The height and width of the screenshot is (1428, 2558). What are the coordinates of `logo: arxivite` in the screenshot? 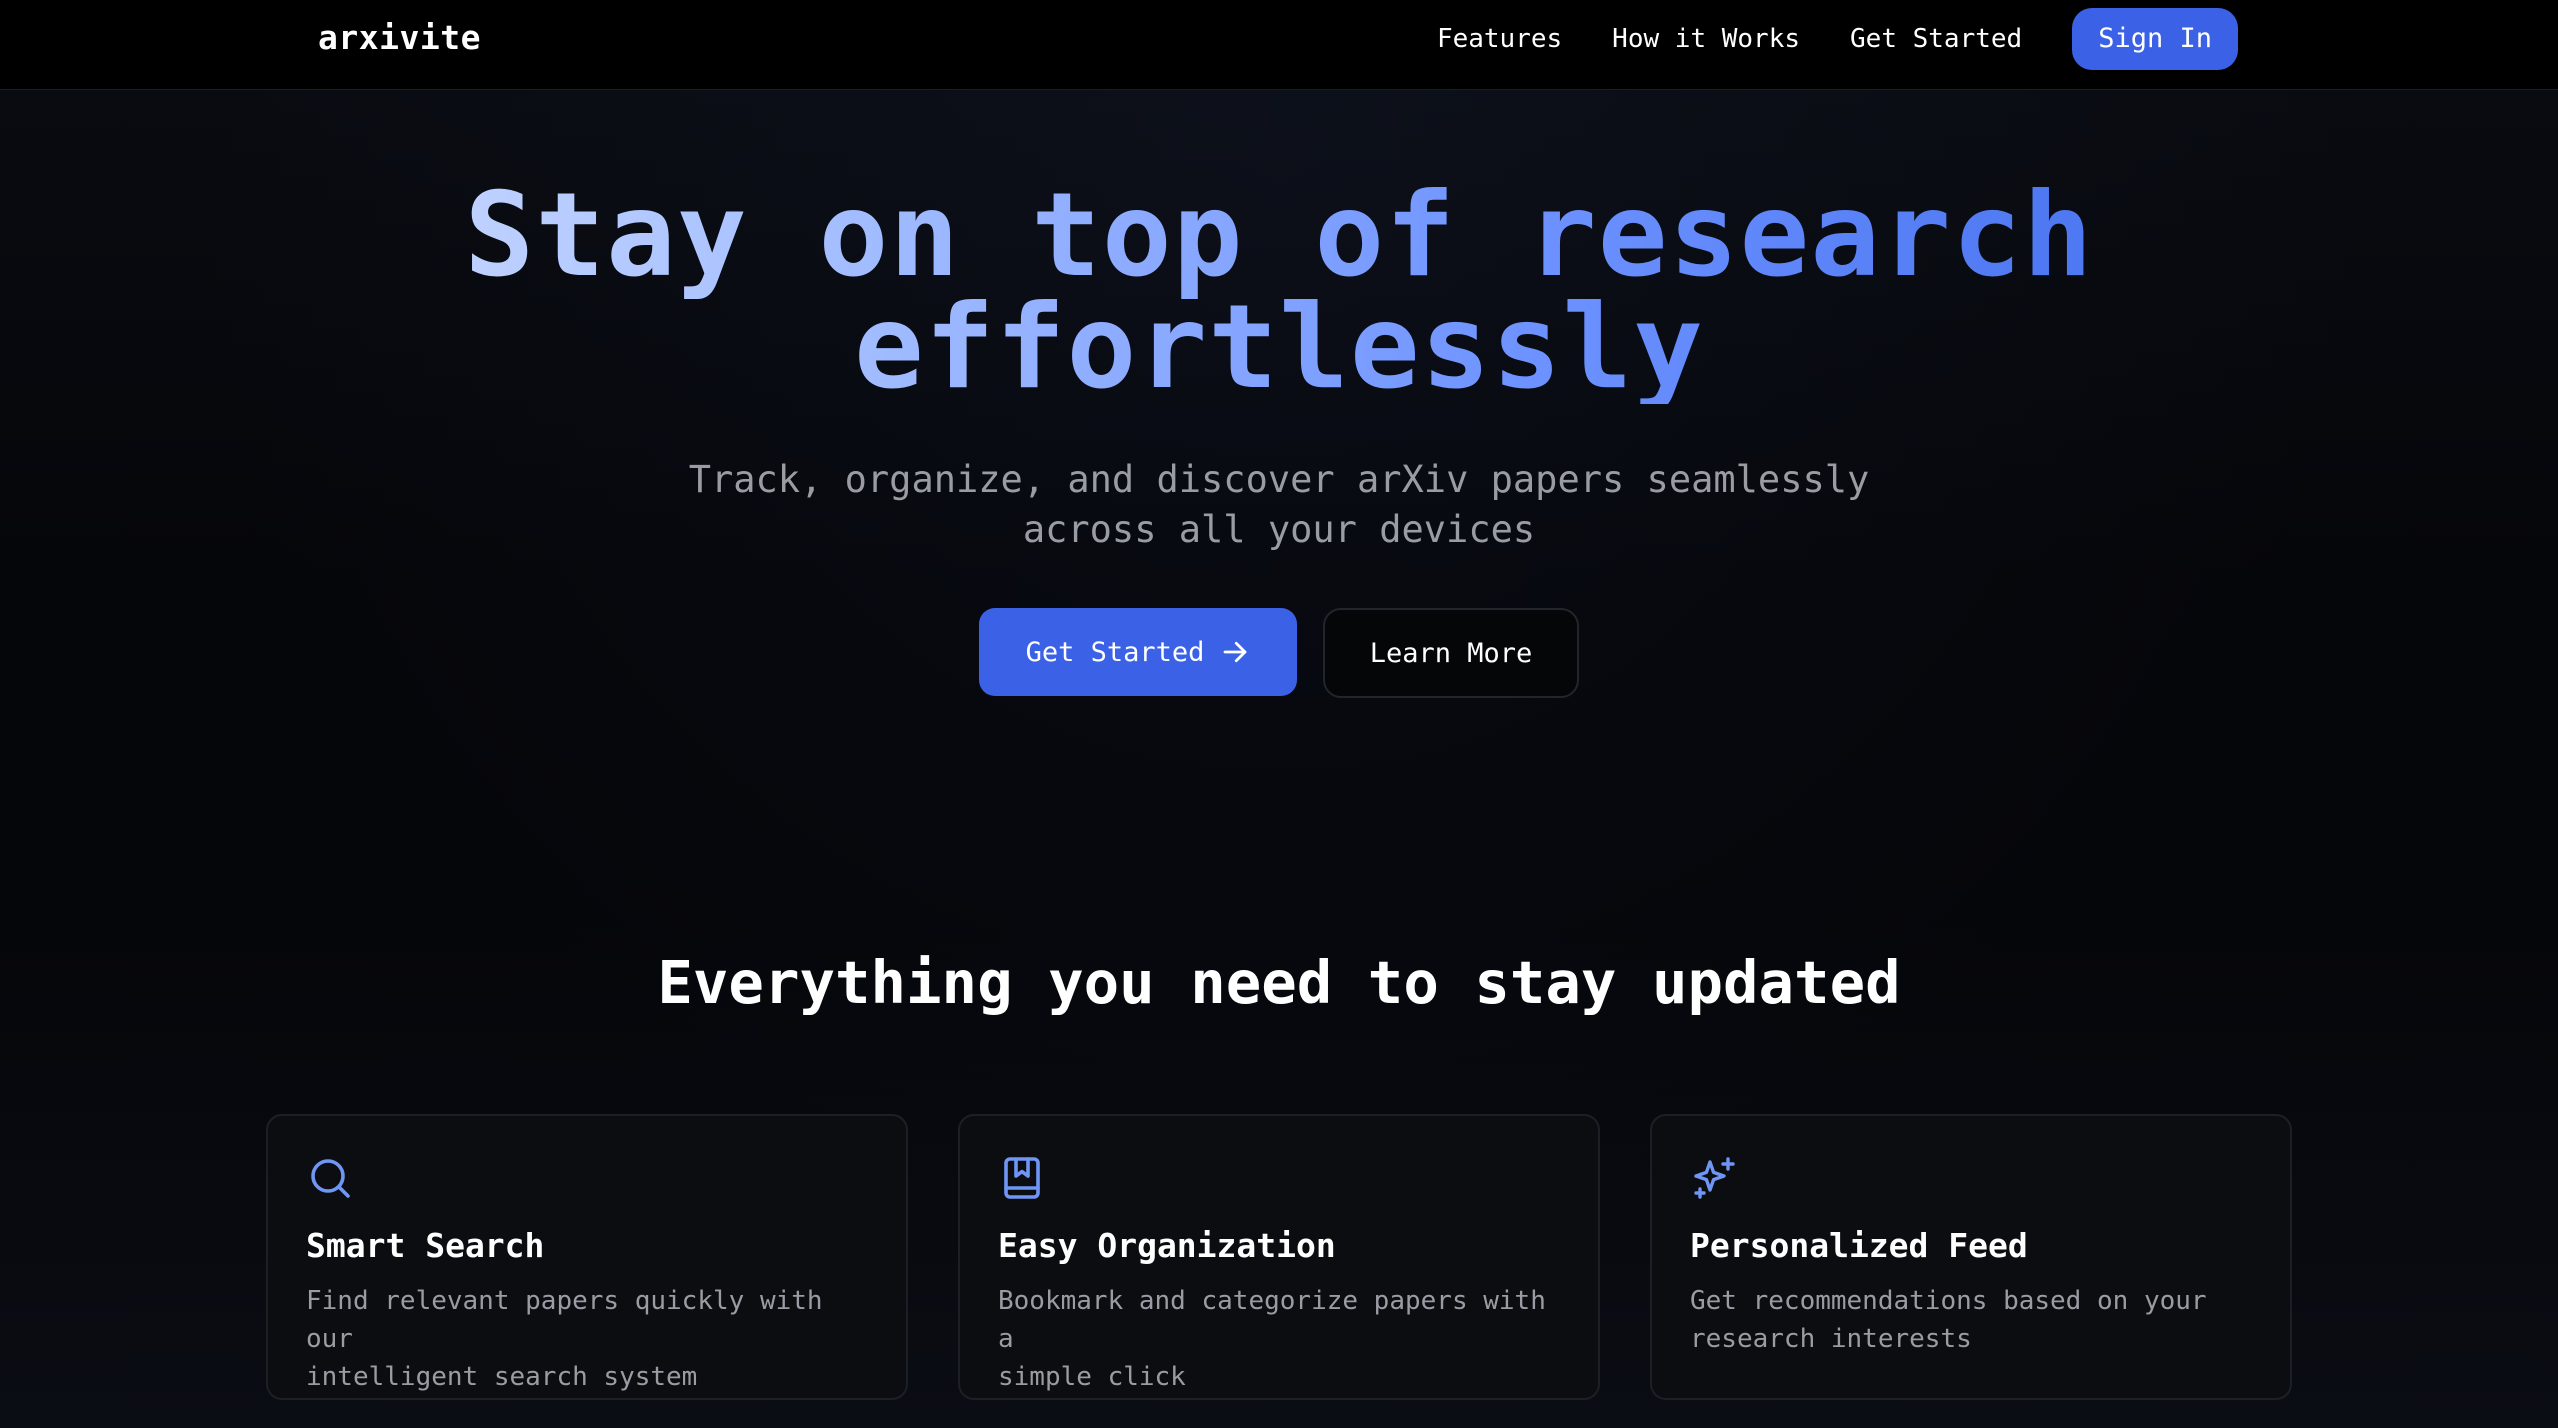 It's located at (399, 37).